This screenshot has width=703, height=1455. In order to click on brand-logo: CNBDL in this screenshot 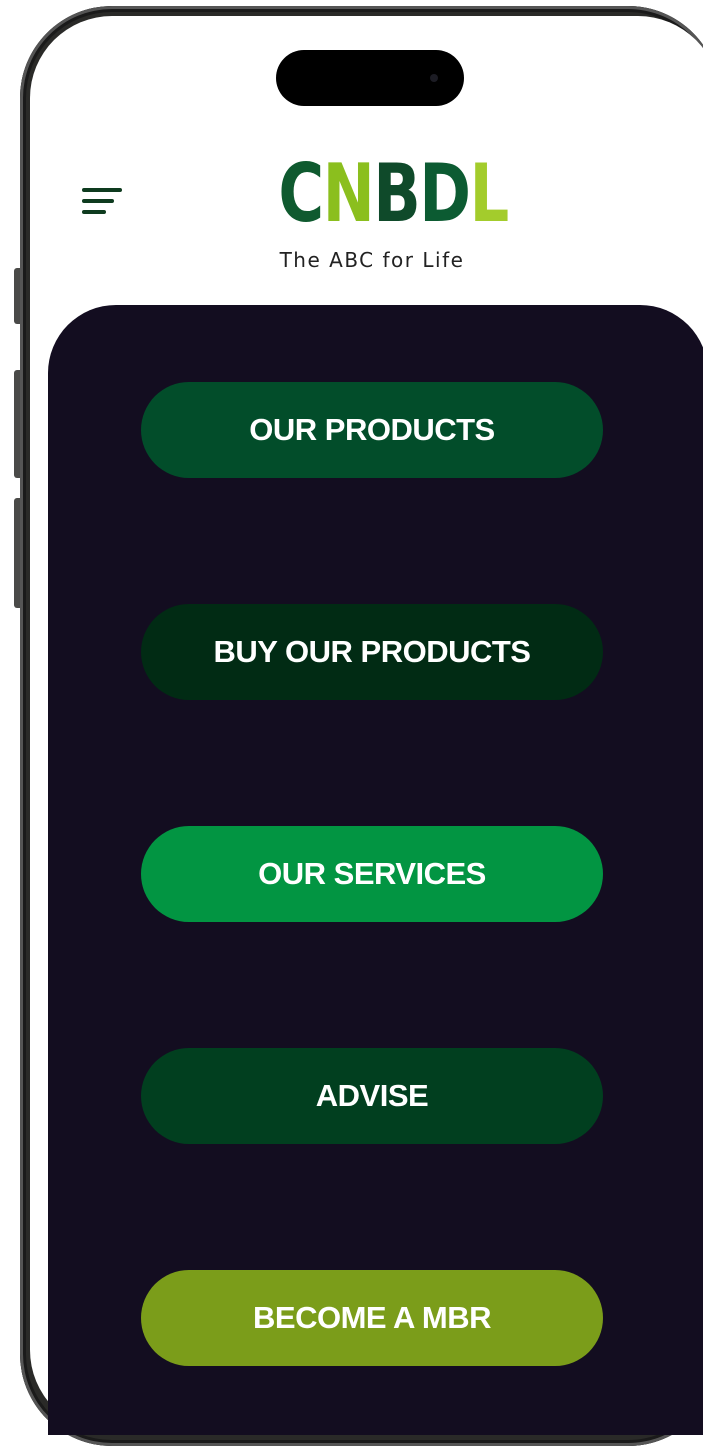, I will do `click(380, 193)`.